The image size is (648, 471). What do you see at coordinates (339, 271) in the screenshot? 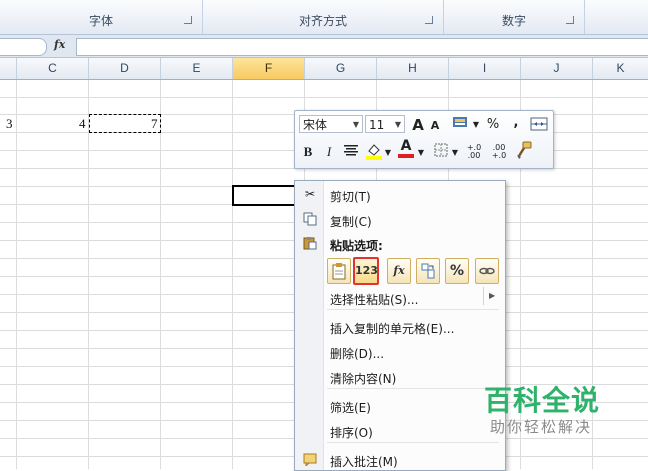
I see `paste-button` at bounding box center [339, 271].